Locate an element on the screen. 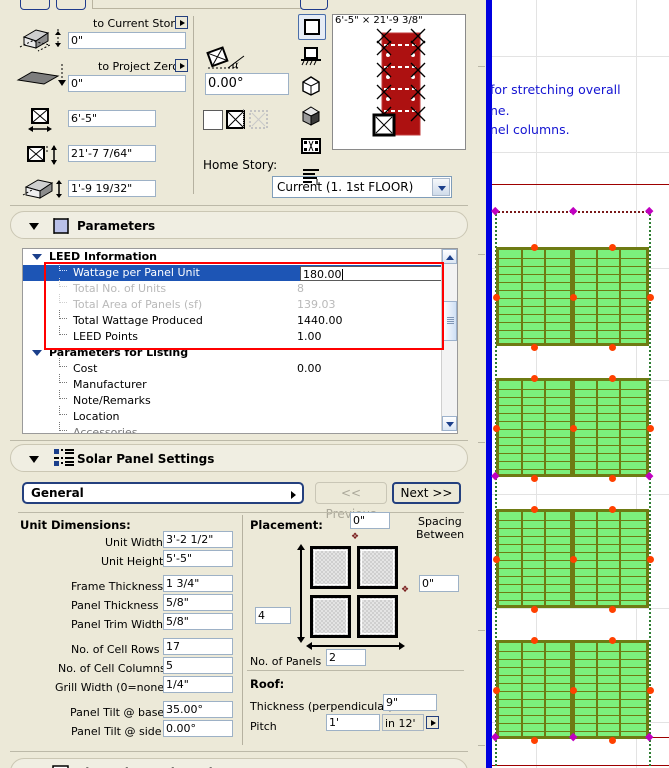  rows-count-input is located at coordinates (273, 615).